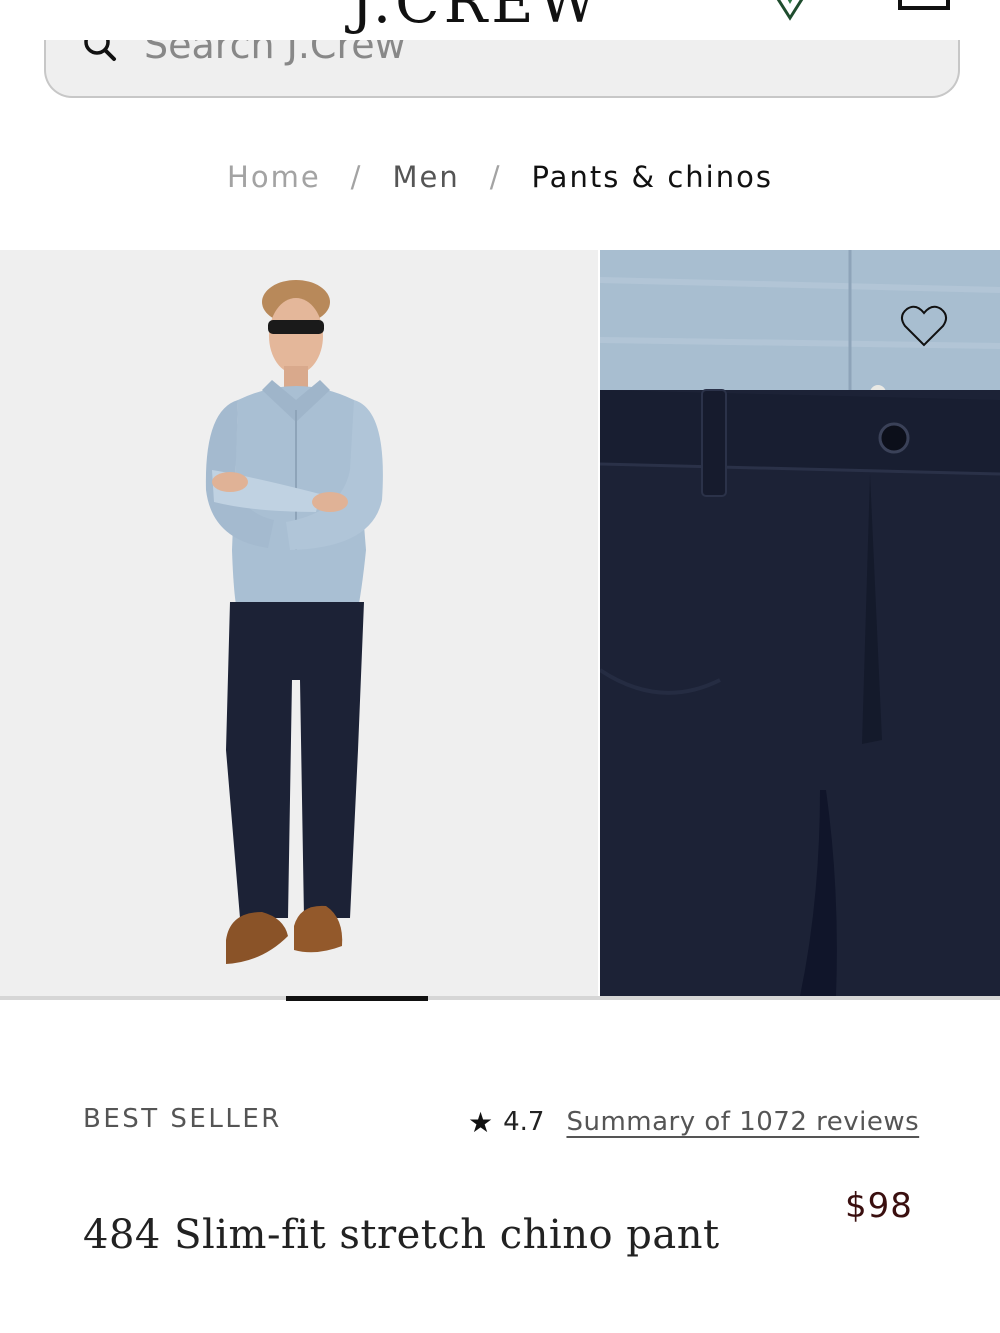 The image size is (1000, 1333). I want to click on reviews-link: Summary of 1072 reviews, so click(742, 1122).